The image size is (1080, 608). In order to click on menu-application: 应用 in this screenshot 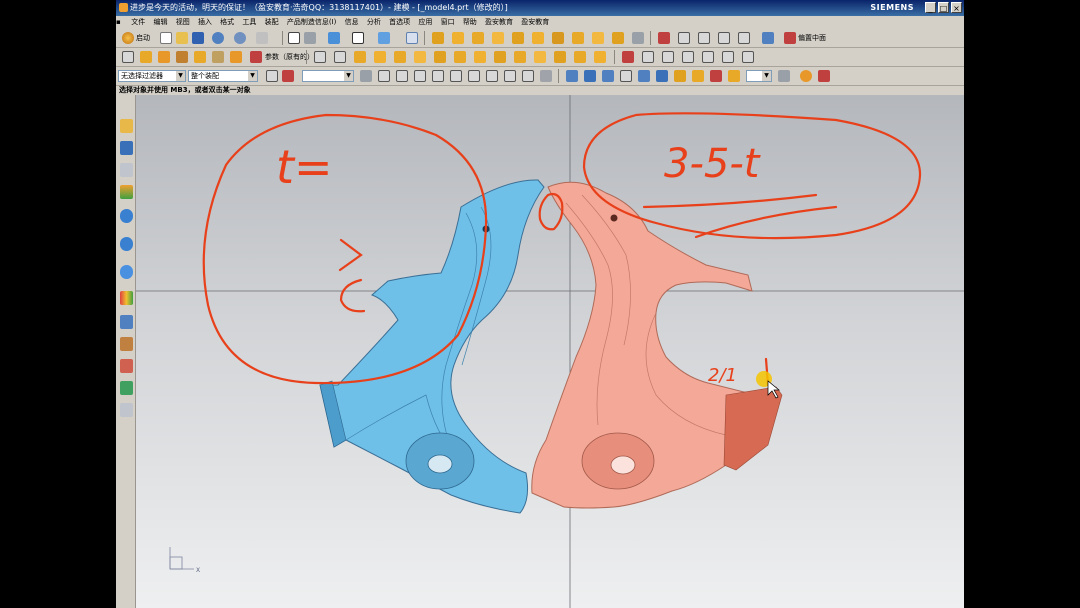, I will do `click(425, 22)`.